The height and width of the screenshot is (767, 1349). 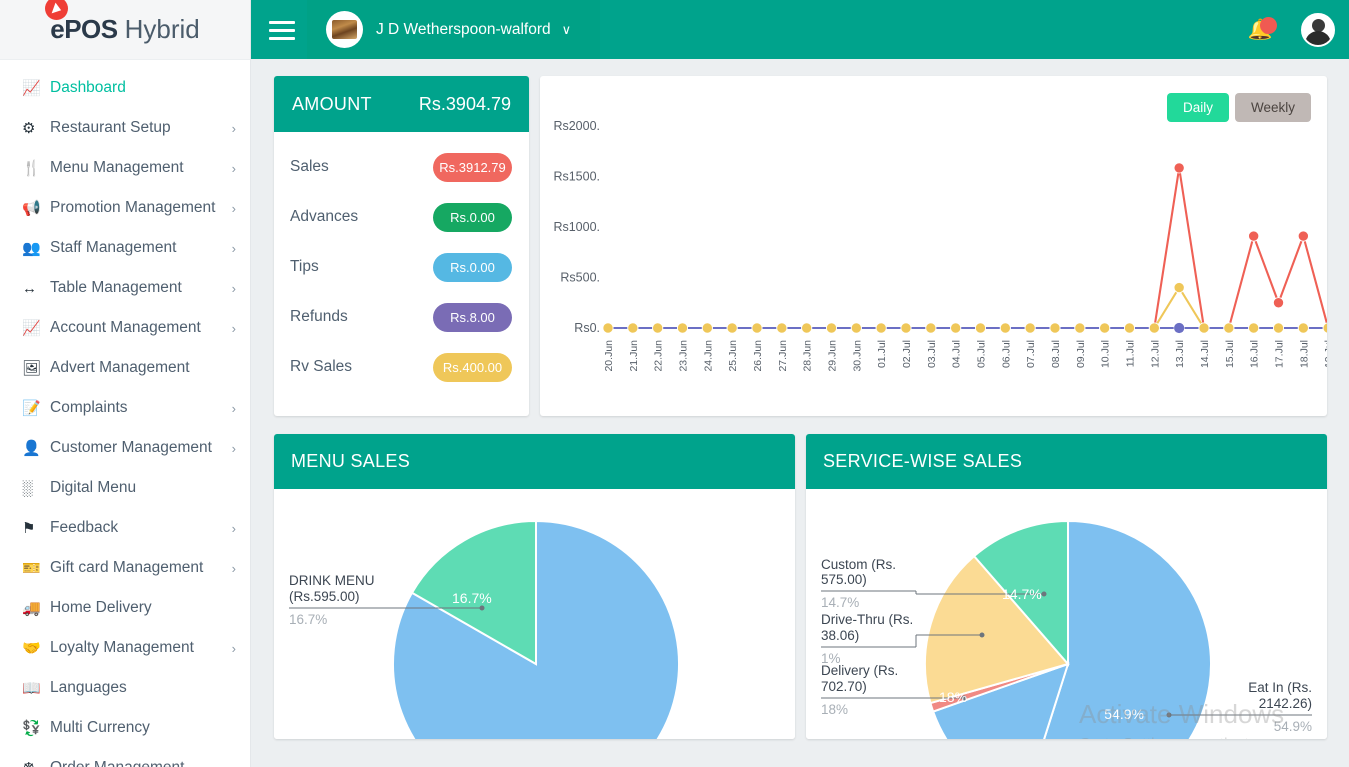 I want to click on amount-row: Sales Rs.3912.79, so click(x=401, y=167).